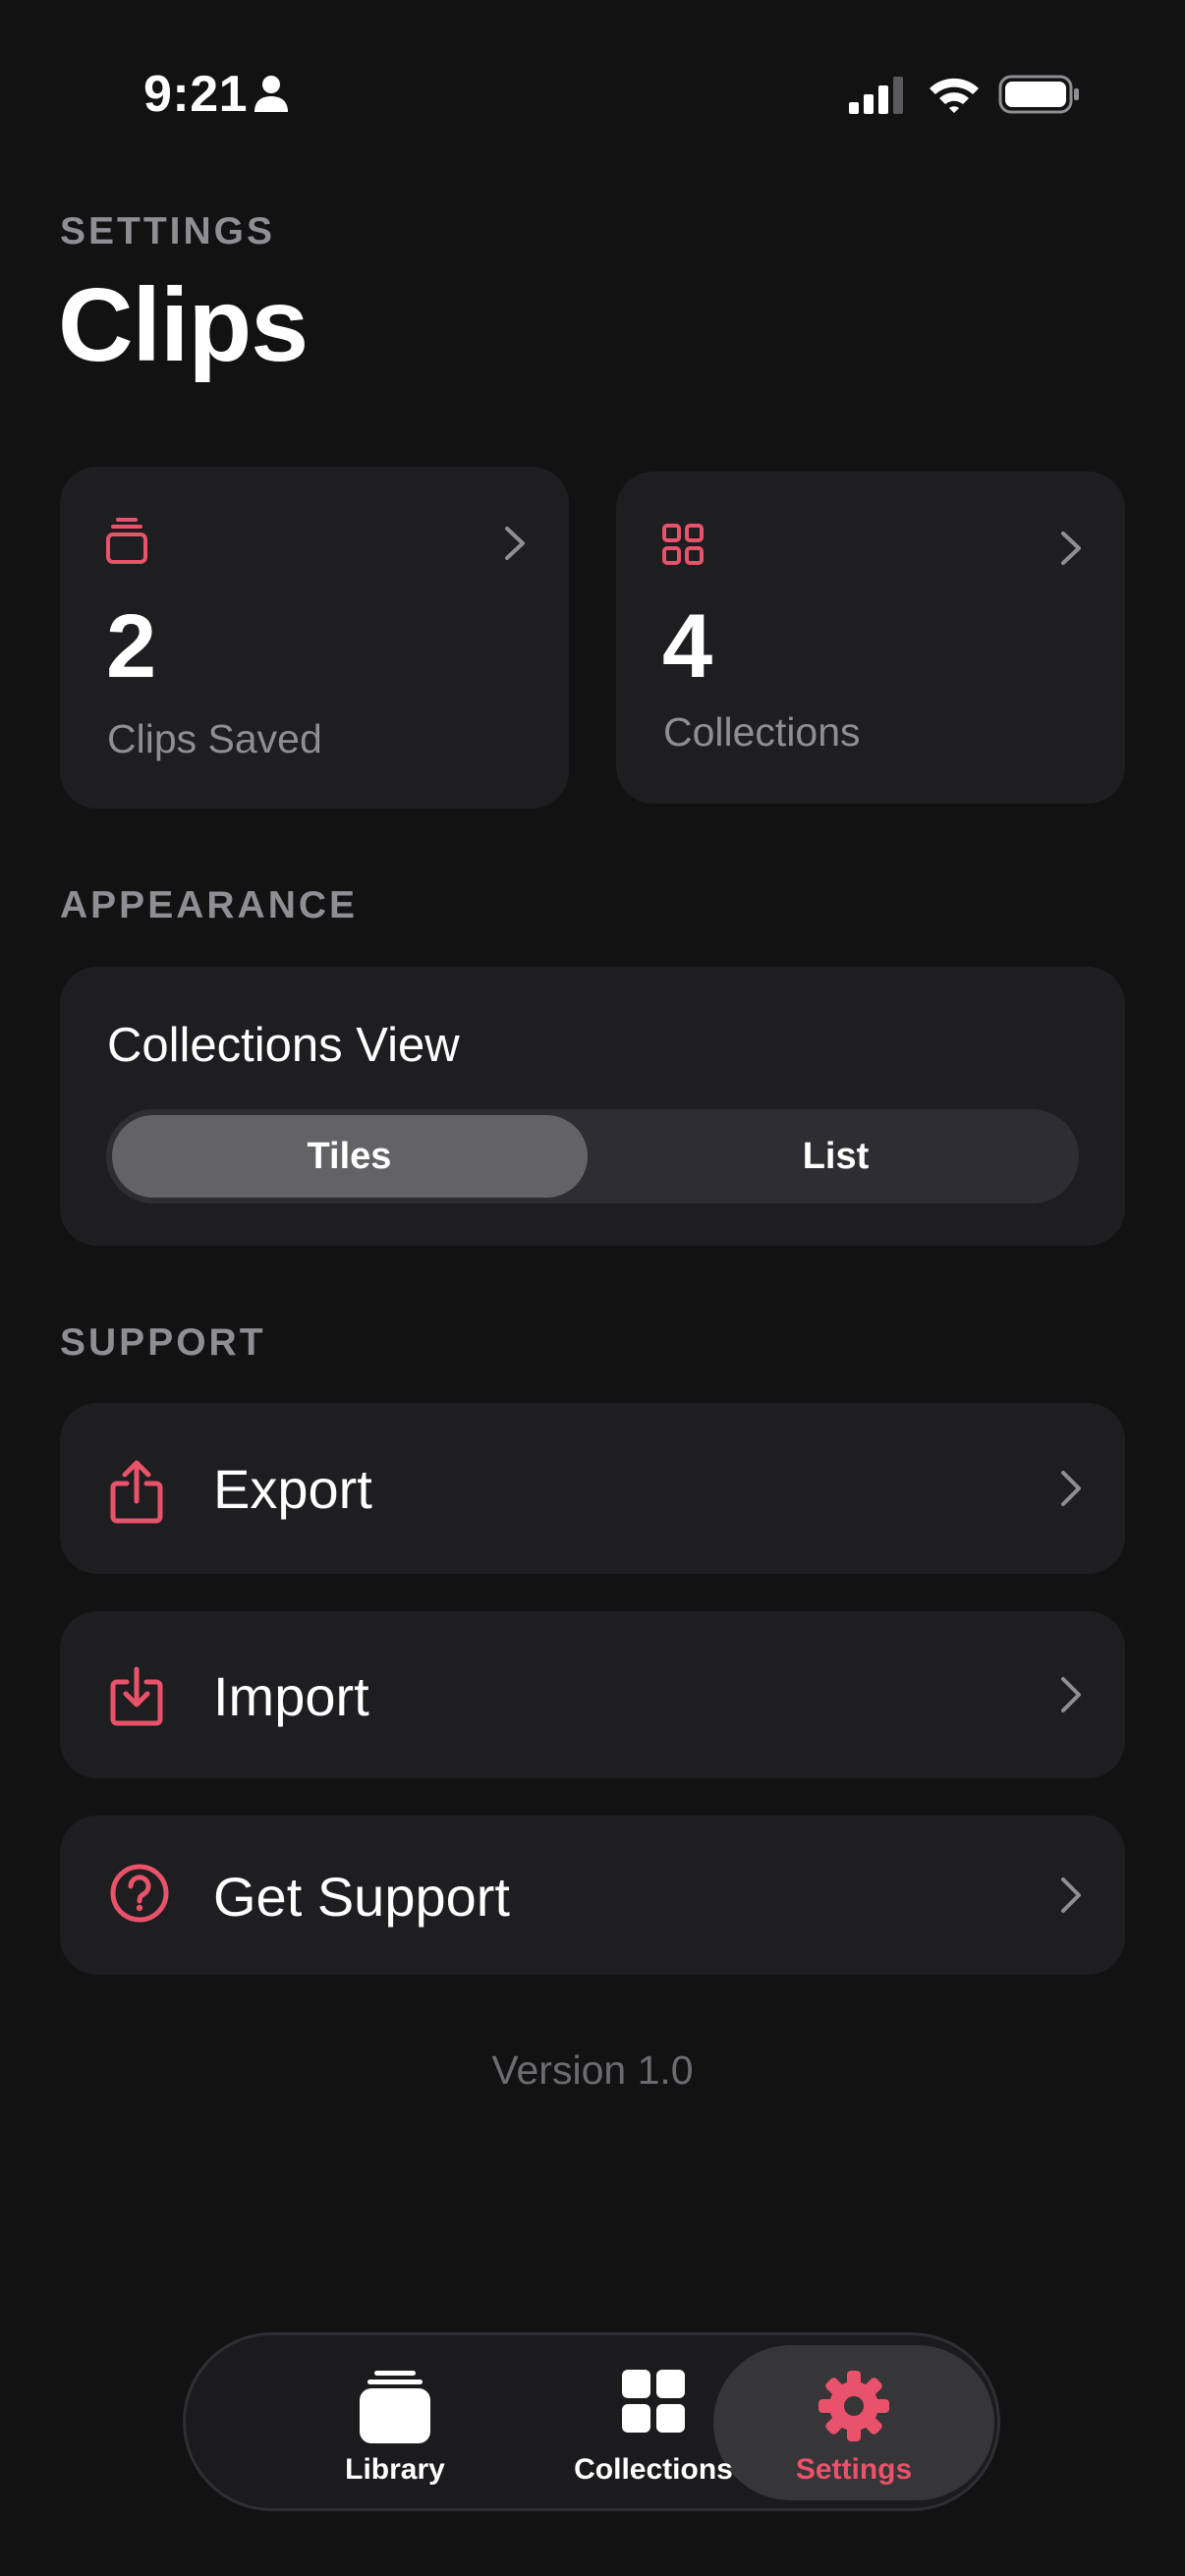 The image size is (1185, 2576). What do you see at coordinates (592, 2070) in the screenshot?
I see `version-label: Version 1.0` at bounding box center [592, 2070].